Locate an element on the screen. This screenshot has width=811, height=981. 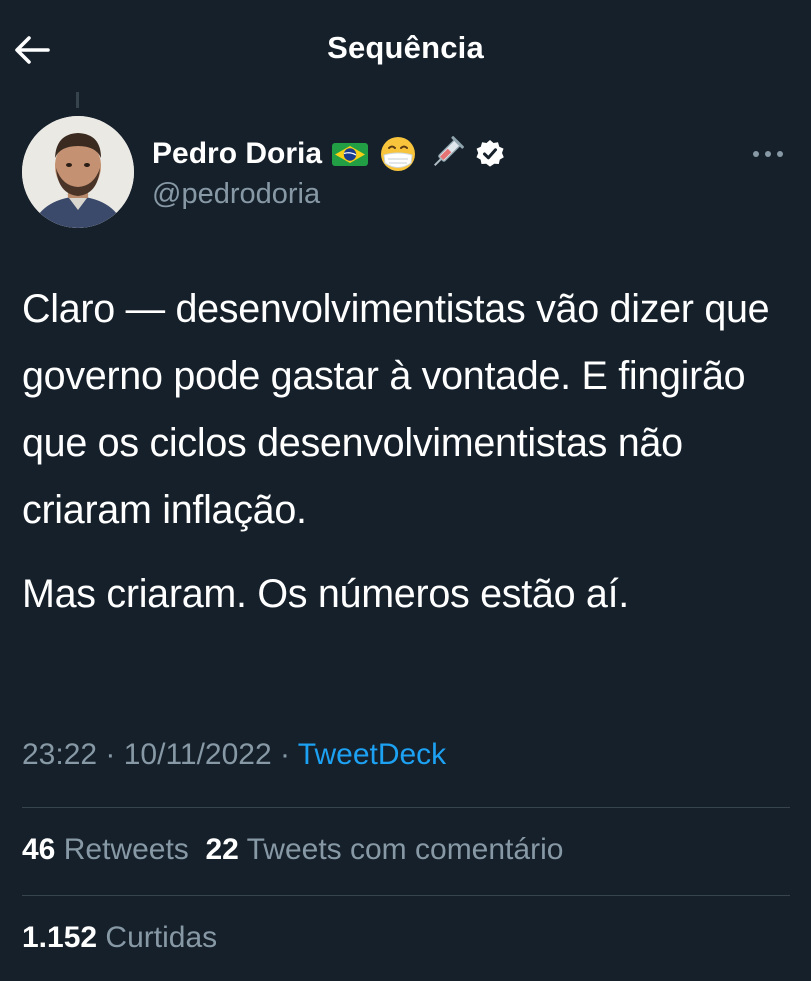
likes-stat-row: 1.152 Curtidas is located at coordinates (119, 938).